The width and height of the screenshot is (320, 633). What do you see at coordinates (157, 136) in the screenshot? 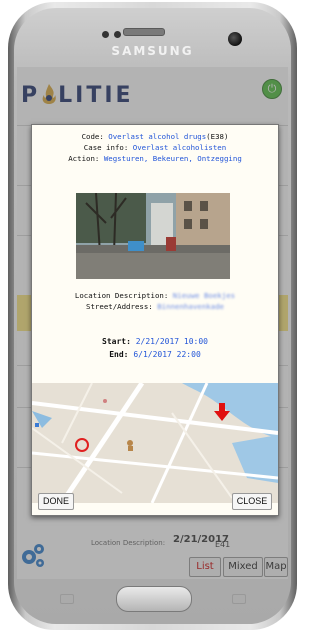
I see `code-value: Overlast alcohol drugs` at bounding box center [157, 136].